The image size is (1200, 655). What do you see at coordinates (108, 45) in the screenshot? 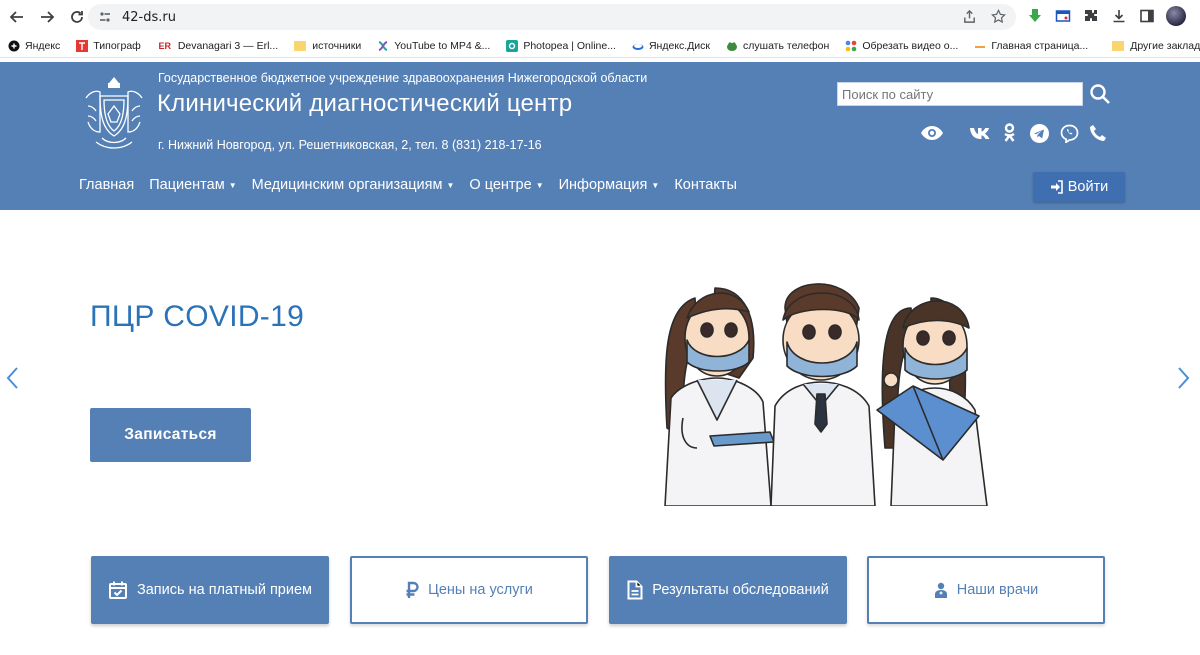
I see `bookmark-typograf: Типограф` at bounding box center [108, 45].